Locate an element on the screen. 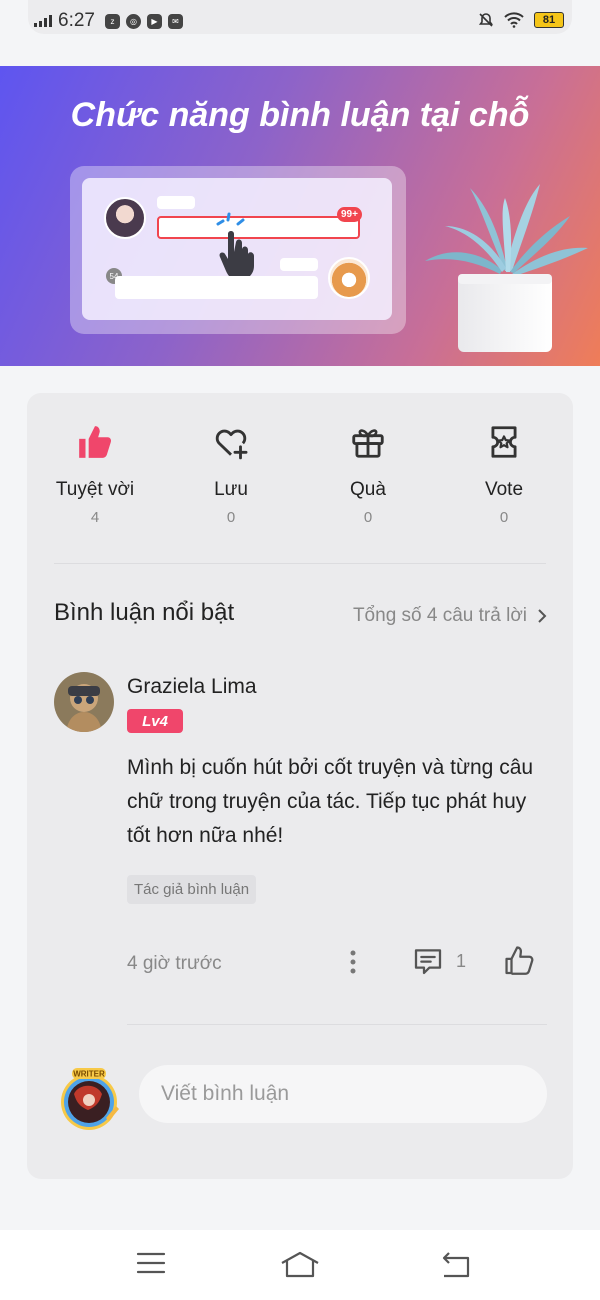 The height and width of the screenshot is (1300, 600). action-awesome: Tuyệt vời 4 is located at coordinates (95, 474).